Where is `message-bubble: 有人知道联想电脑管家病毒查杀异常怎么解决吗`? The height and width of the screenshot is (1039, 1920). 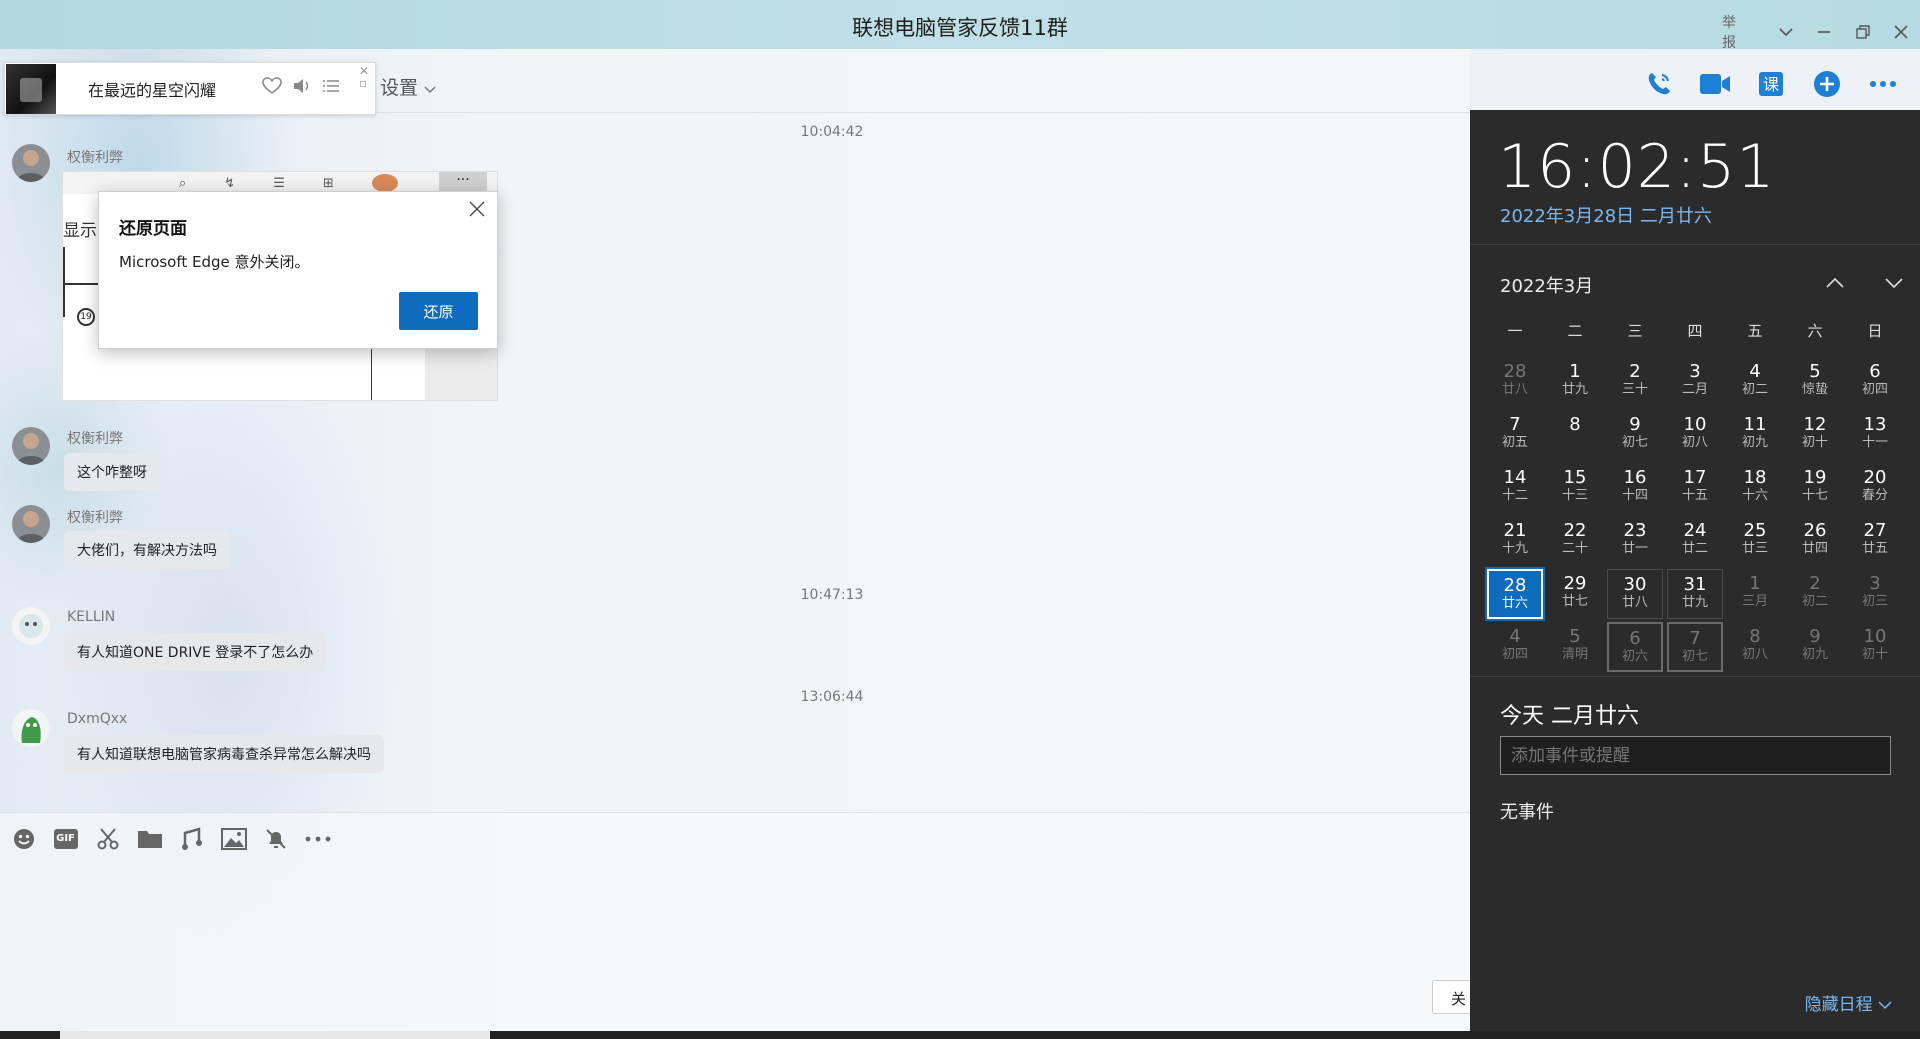 message-bubble: 有人知道联想电脑管家病毒查杀异常怎么解决吗 is located at coordinates (224, 754).